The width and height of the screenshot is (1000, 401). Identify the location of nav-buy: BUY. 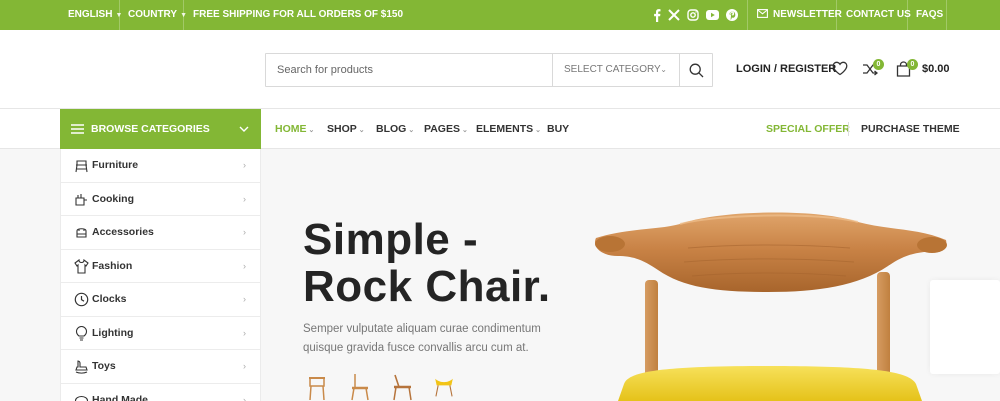
(558, 129).